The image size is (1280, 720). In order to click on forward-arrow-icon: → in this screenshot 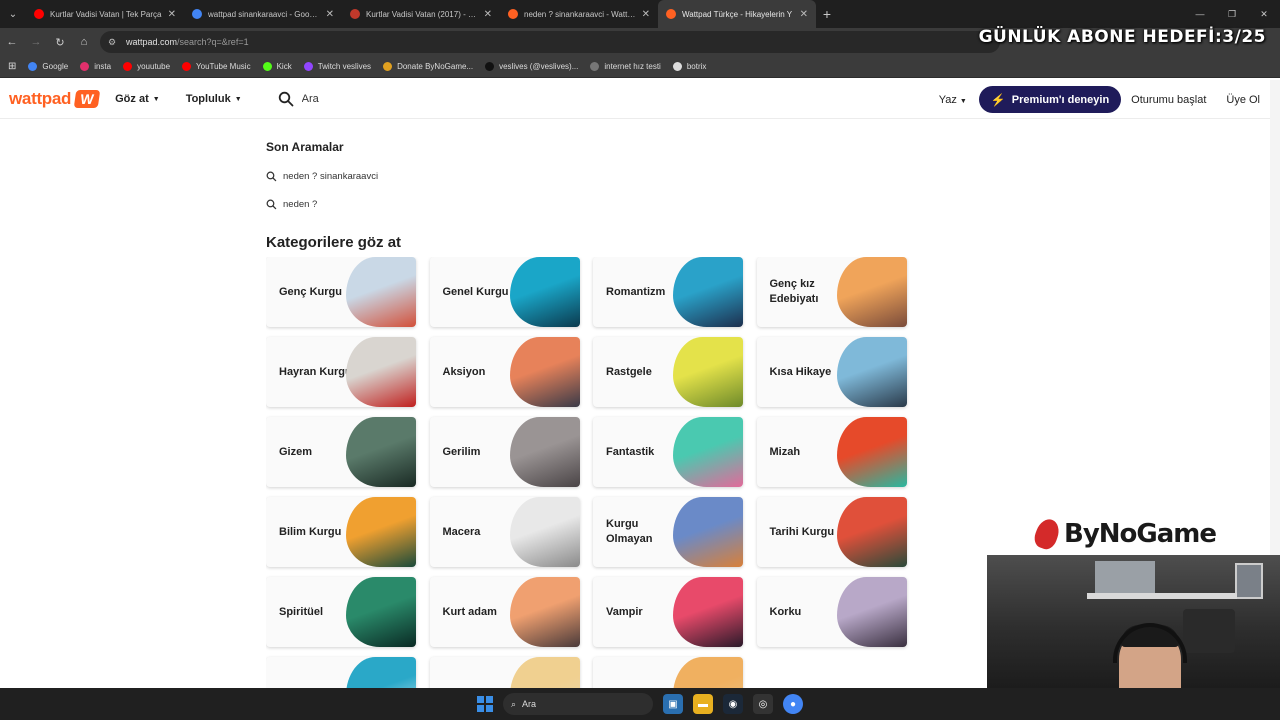, I will do `click(36, 42)`.